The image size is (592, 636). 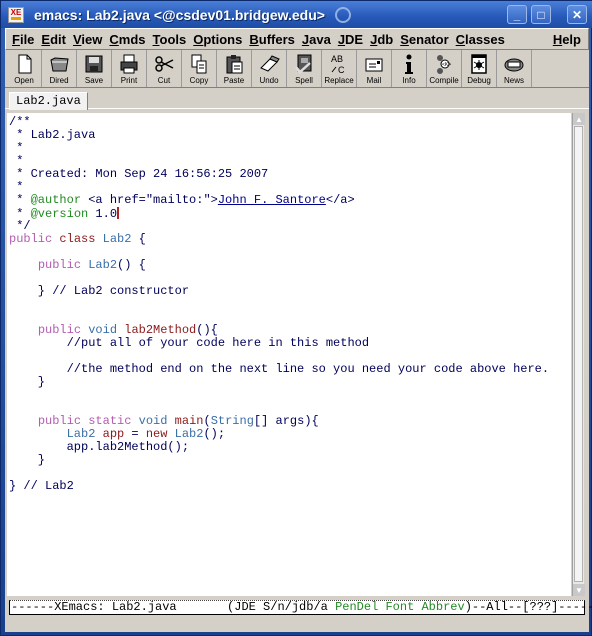 I want to click on toolbar-replace-button: AB C Replace, so click(x=339, y=68).